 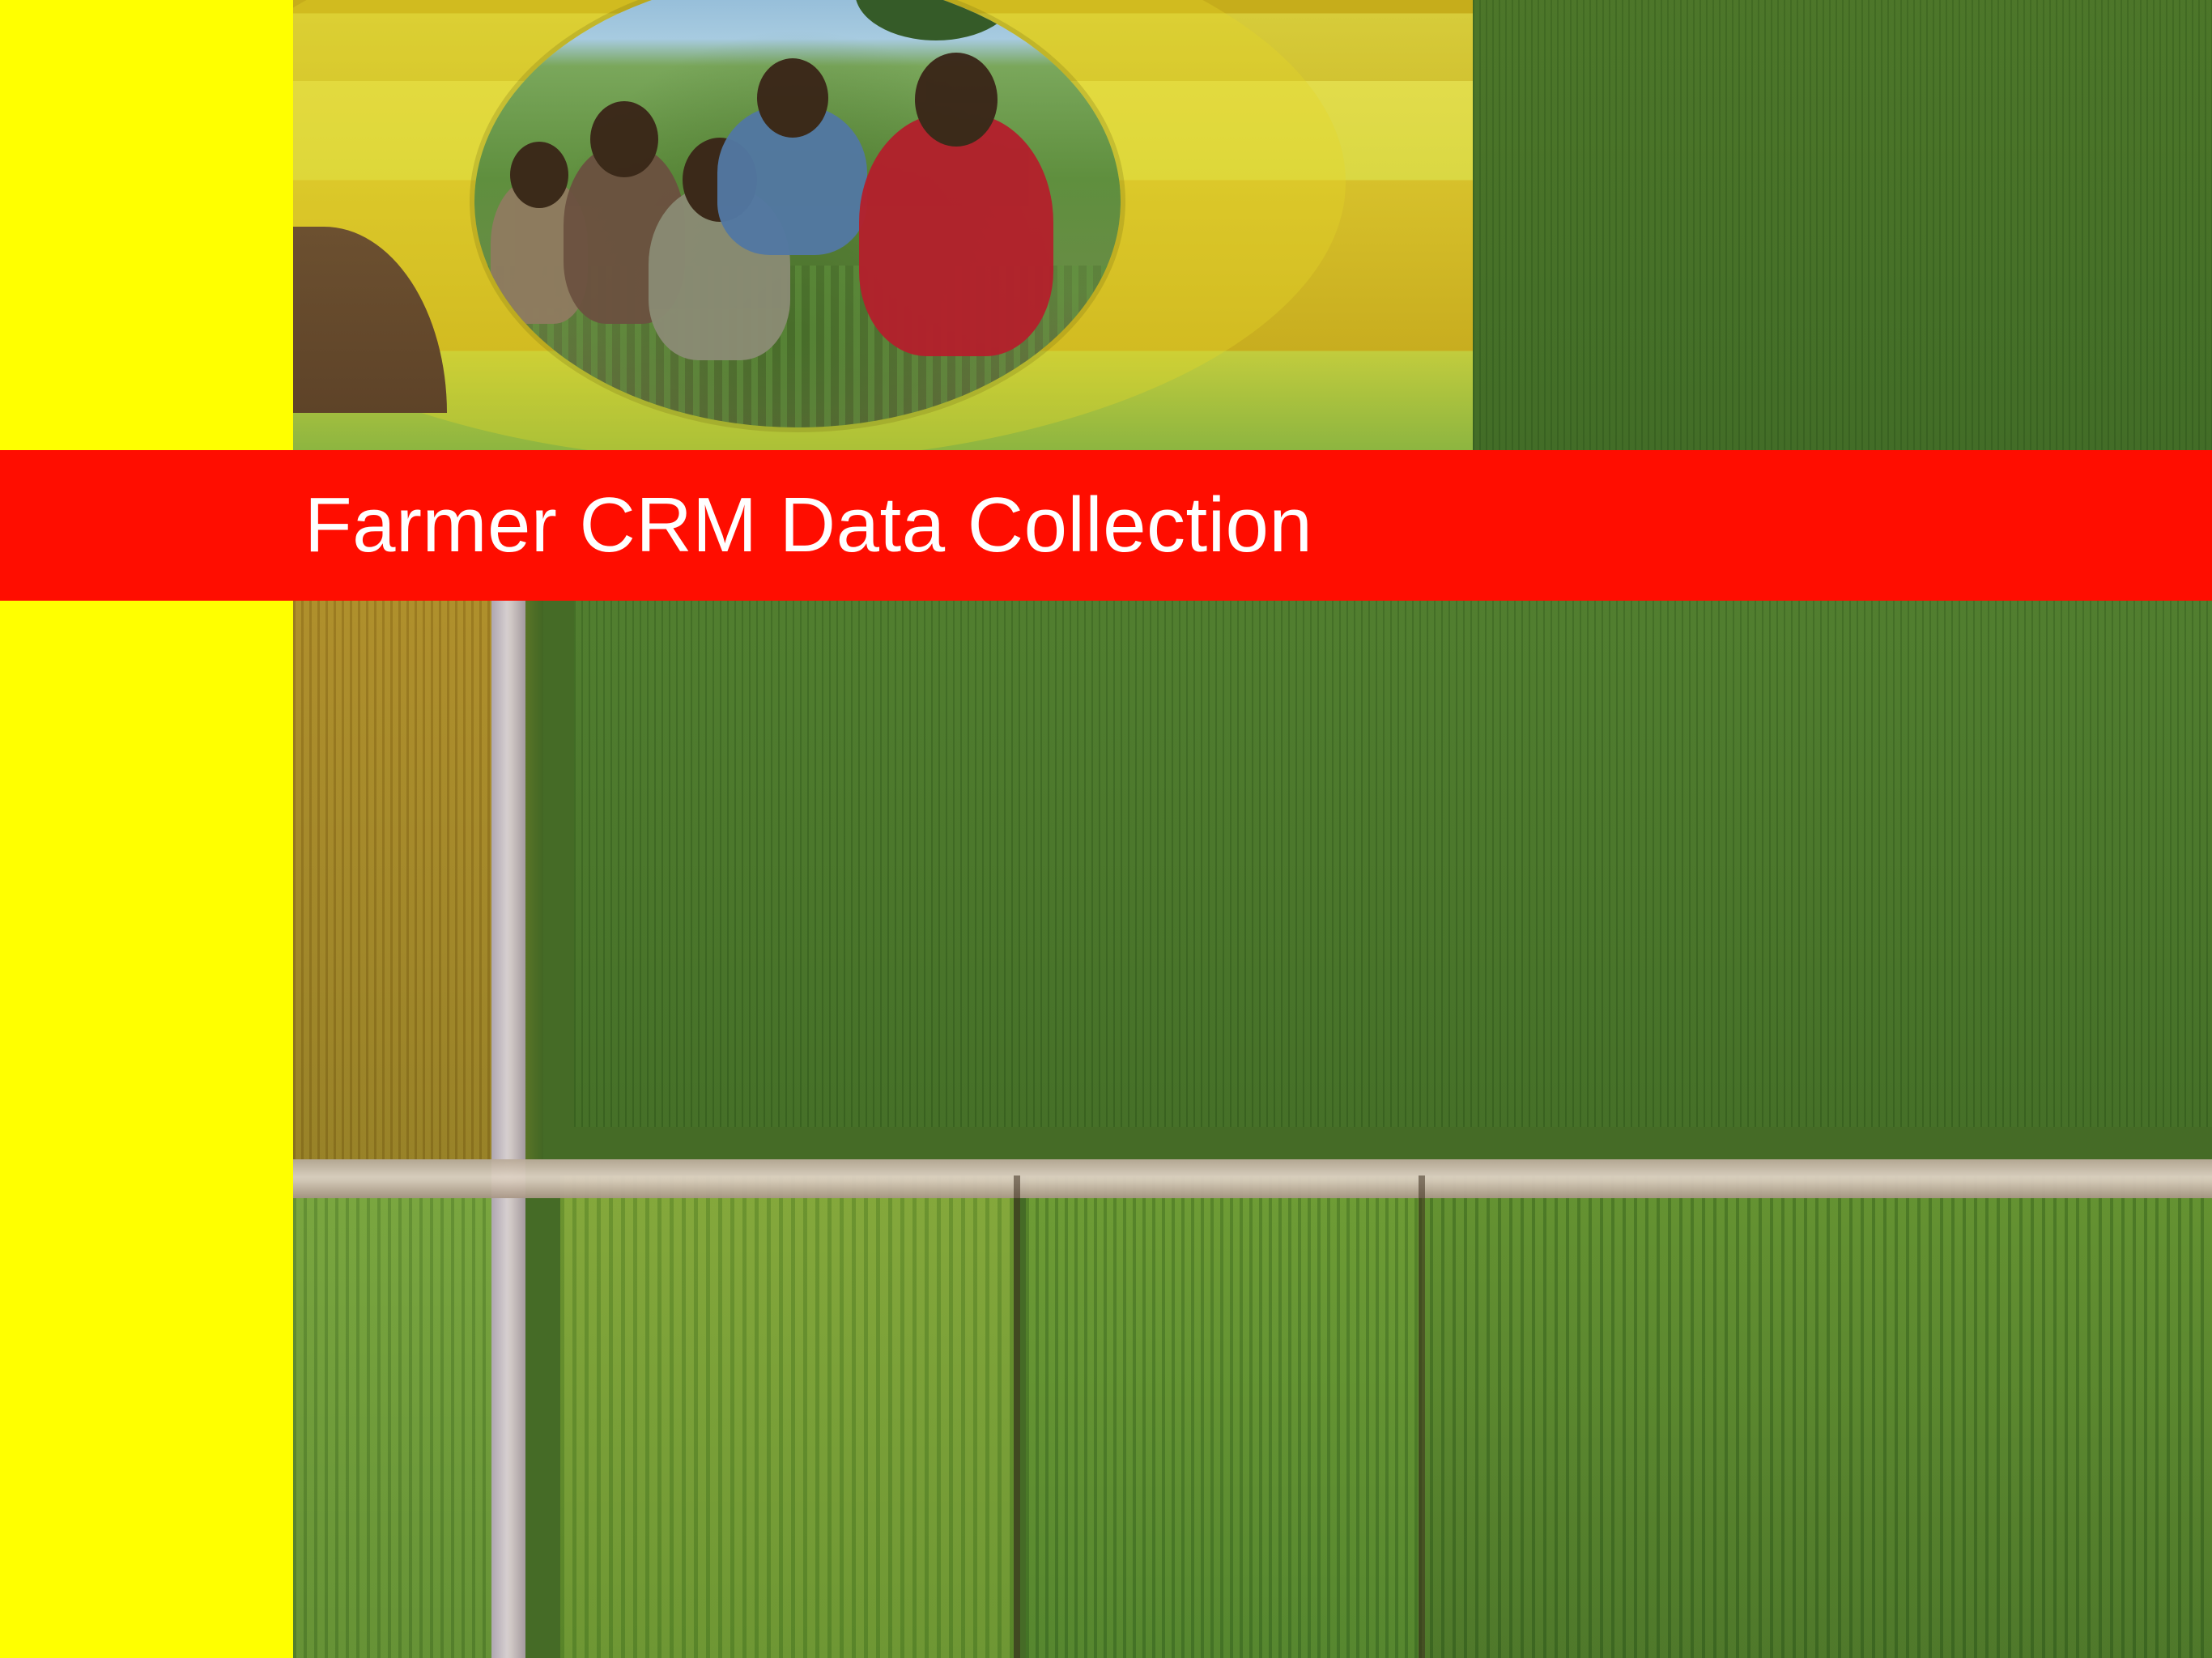 I want to click on top-right-crop-field, so click(x=1843, y=225).